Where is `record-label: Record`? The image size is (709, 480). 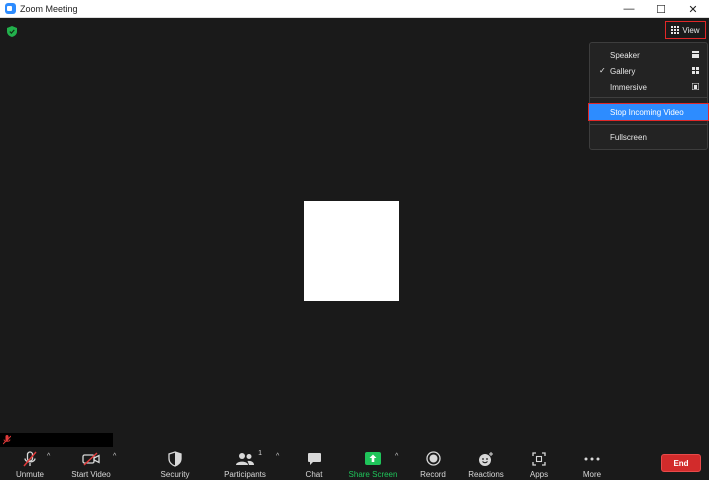 record-label: Record is located at coordinates (433, 474).